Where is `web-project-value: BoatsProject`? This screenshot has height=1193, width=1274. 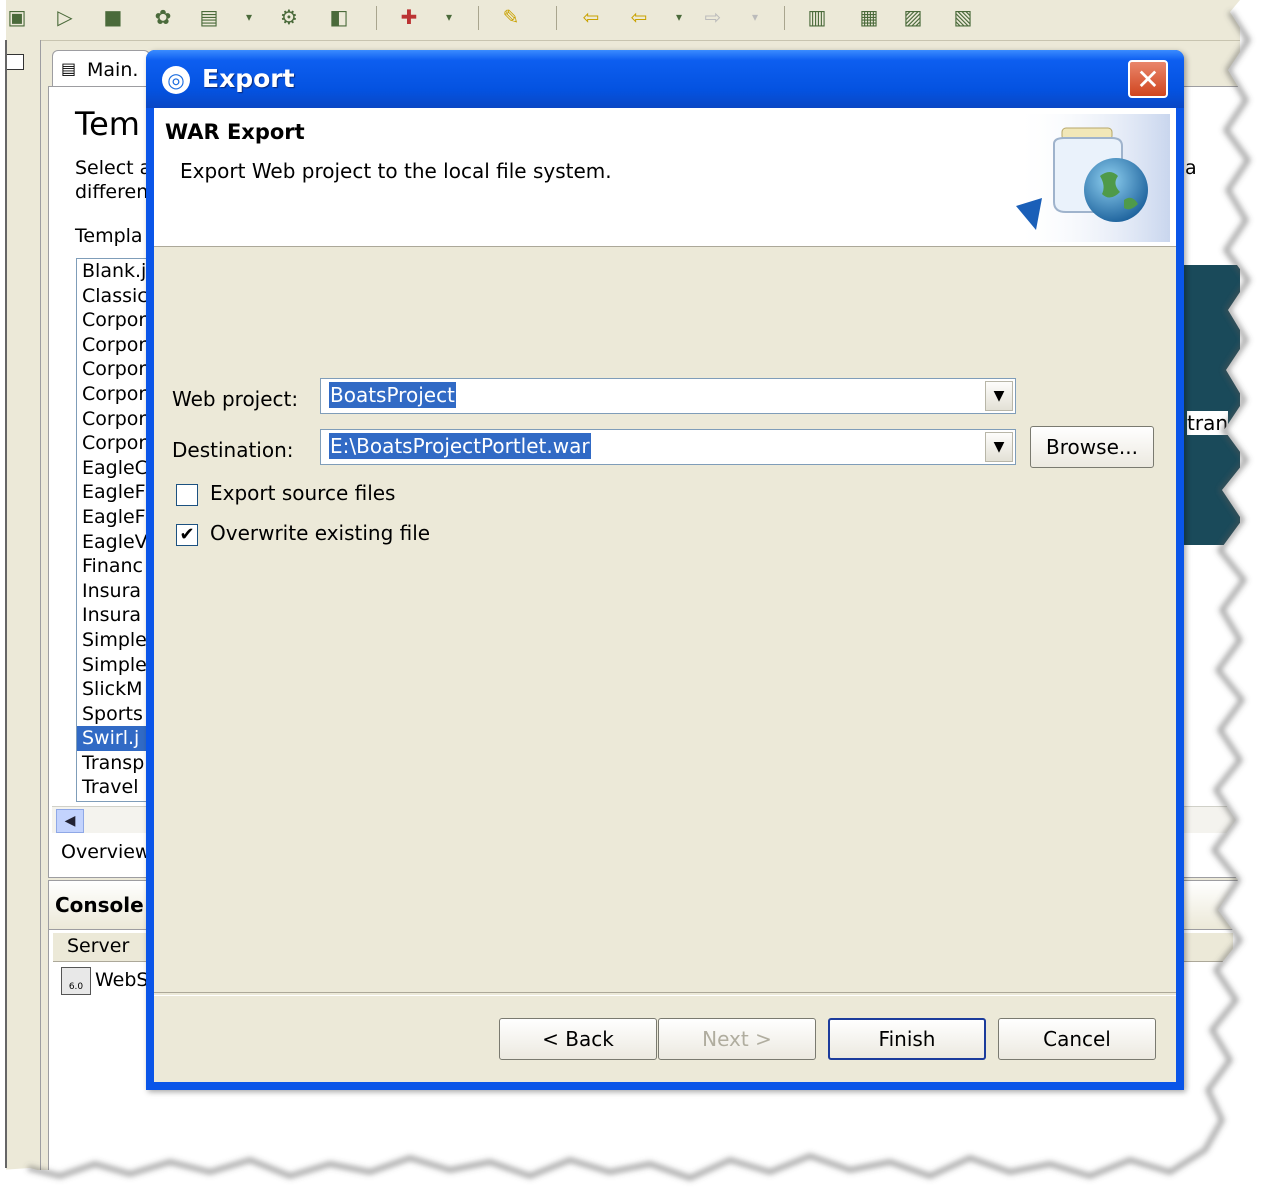
web-project-value: BoatsProject is located at coordinates (392, 395).